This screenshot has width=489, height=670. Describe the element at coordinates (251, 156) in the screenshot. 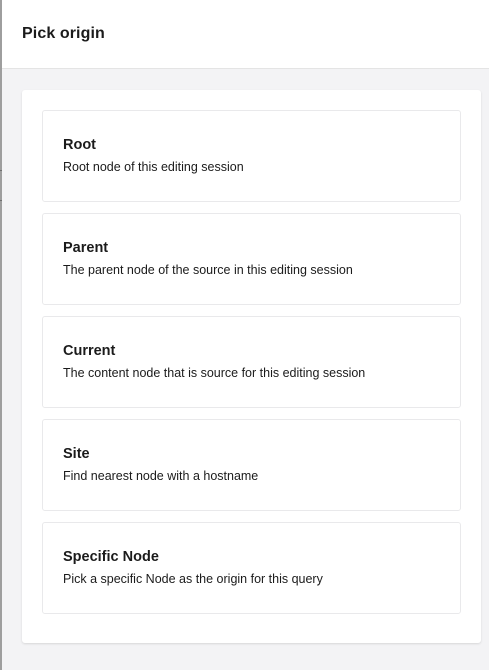

I see `origin-option-root: Root Root node of this editing session` at that location.